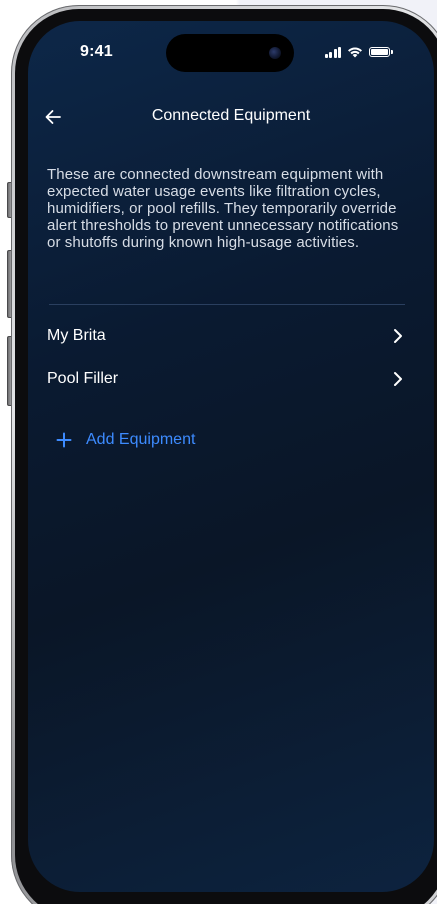  What do you see at coordinates (141, 439) in the screenshot?
I see `add-equipment-label: Add Equipment` at bounding box center [141, 439].